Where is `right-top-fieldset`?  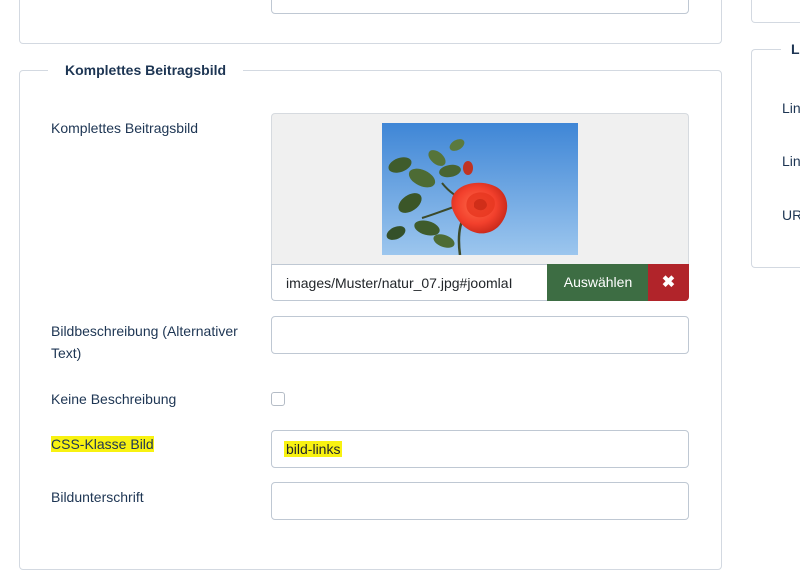 right-top-fieldset is located at coordinates (775, 11).